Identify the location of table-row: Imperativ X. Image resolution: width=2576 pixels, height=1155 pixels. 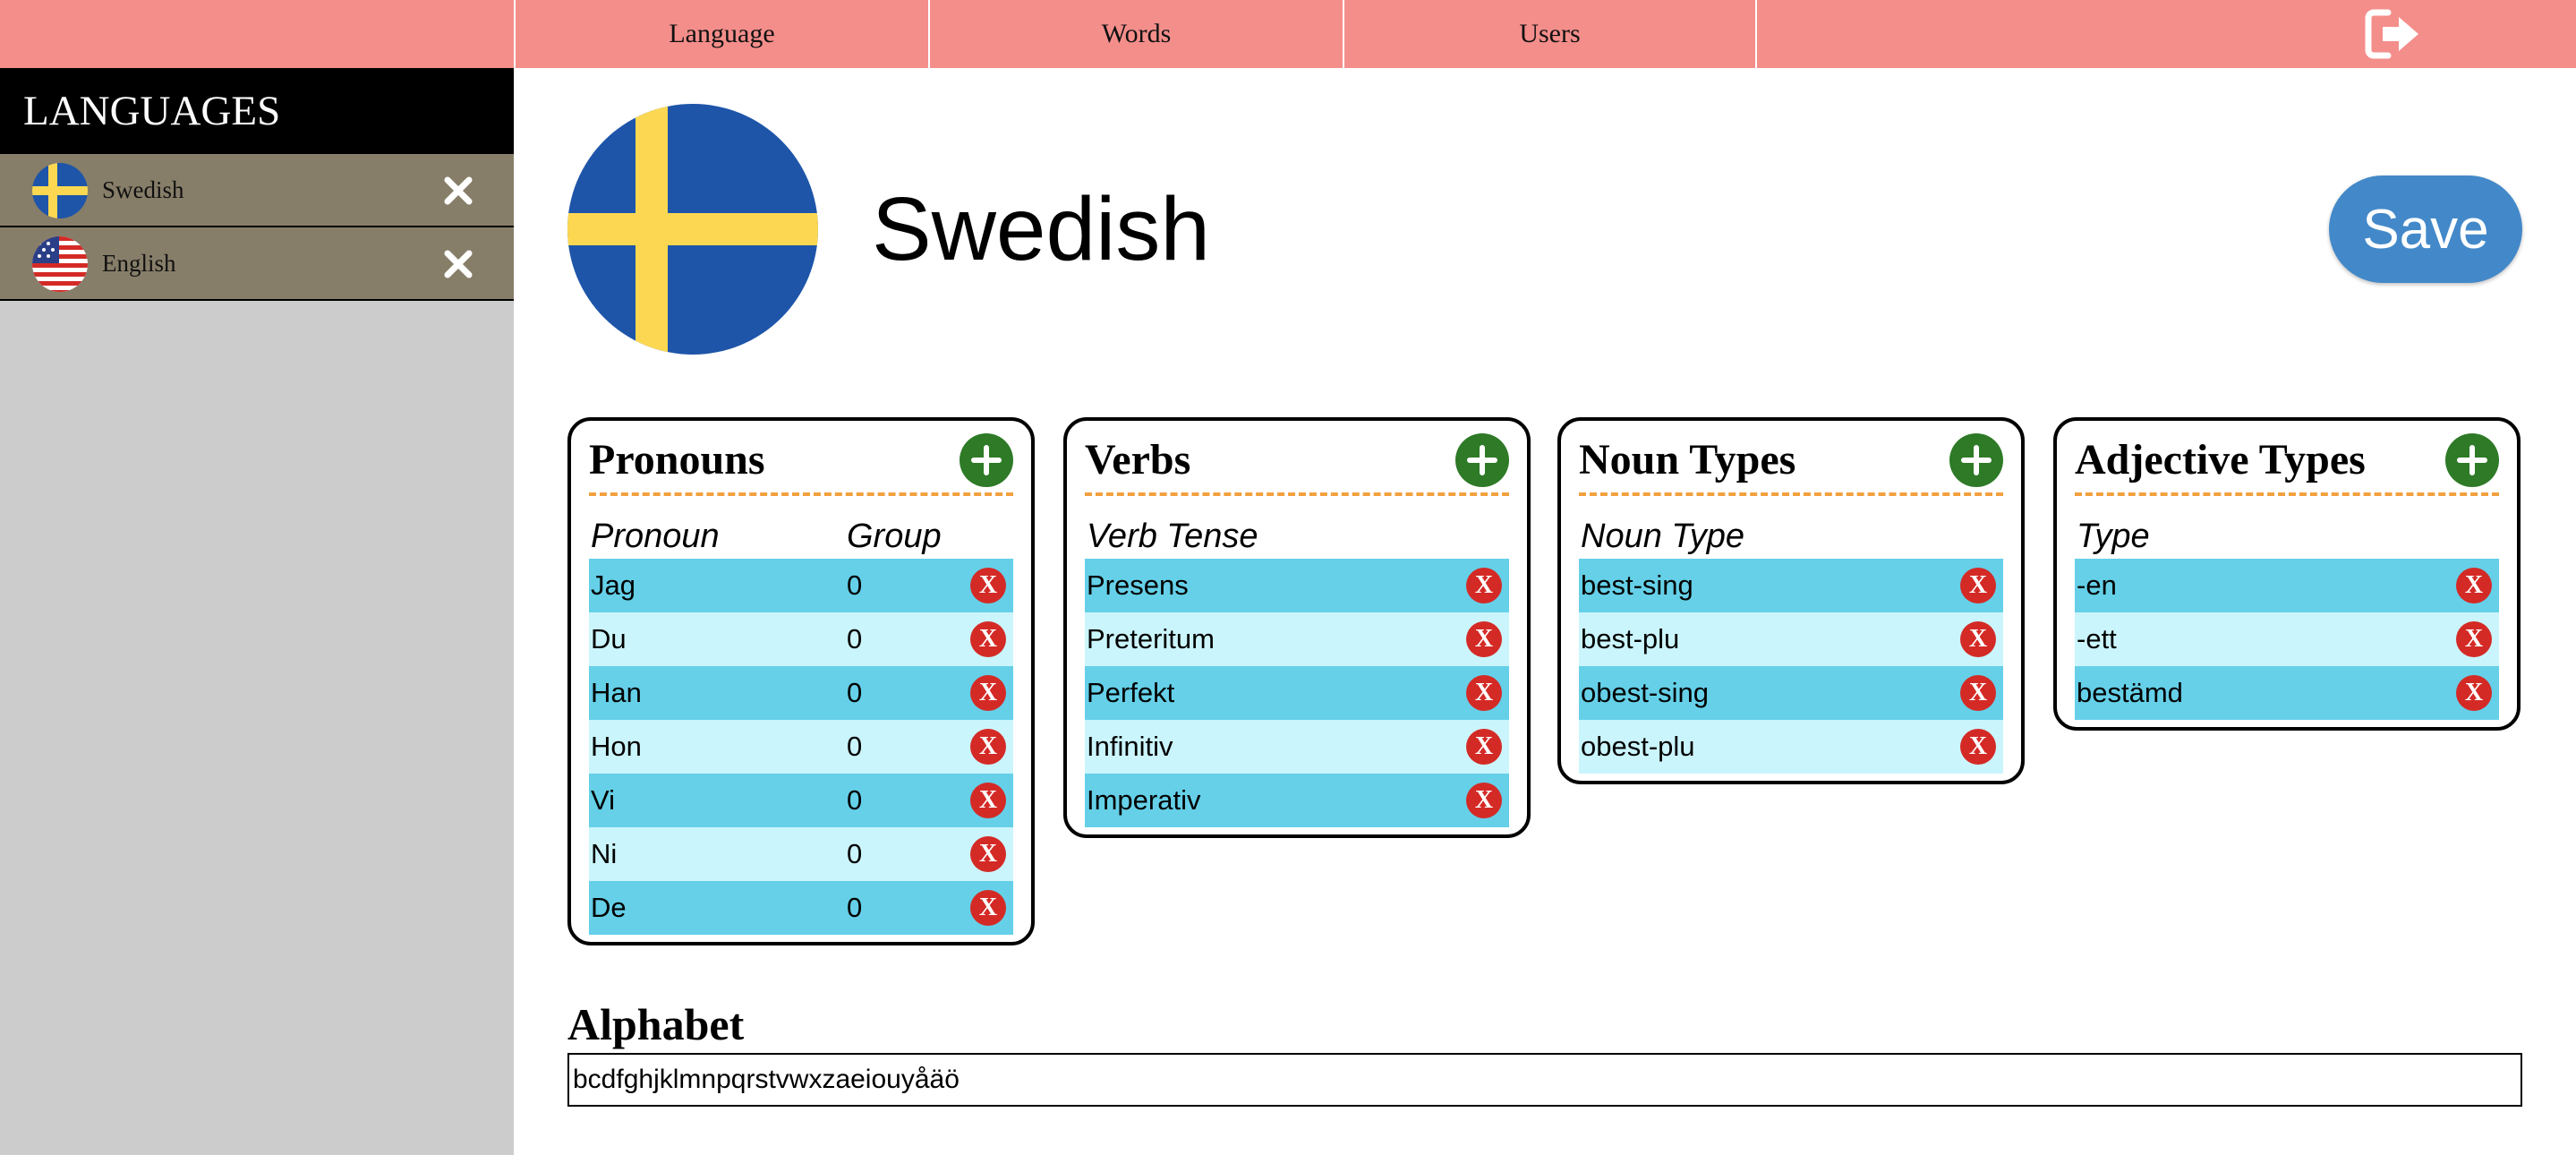
(1297, 800).